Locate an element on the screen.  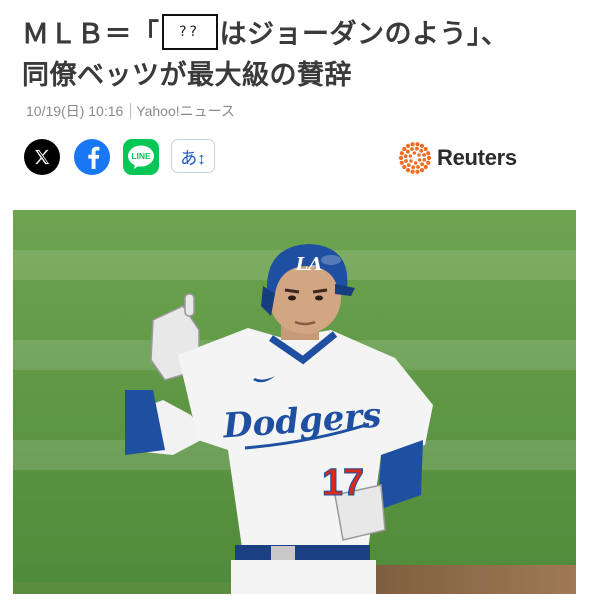
headline-line-1: ＭＬＢ＝「?? はジョーダンのよう」、 is located at coordinates (302, 34).